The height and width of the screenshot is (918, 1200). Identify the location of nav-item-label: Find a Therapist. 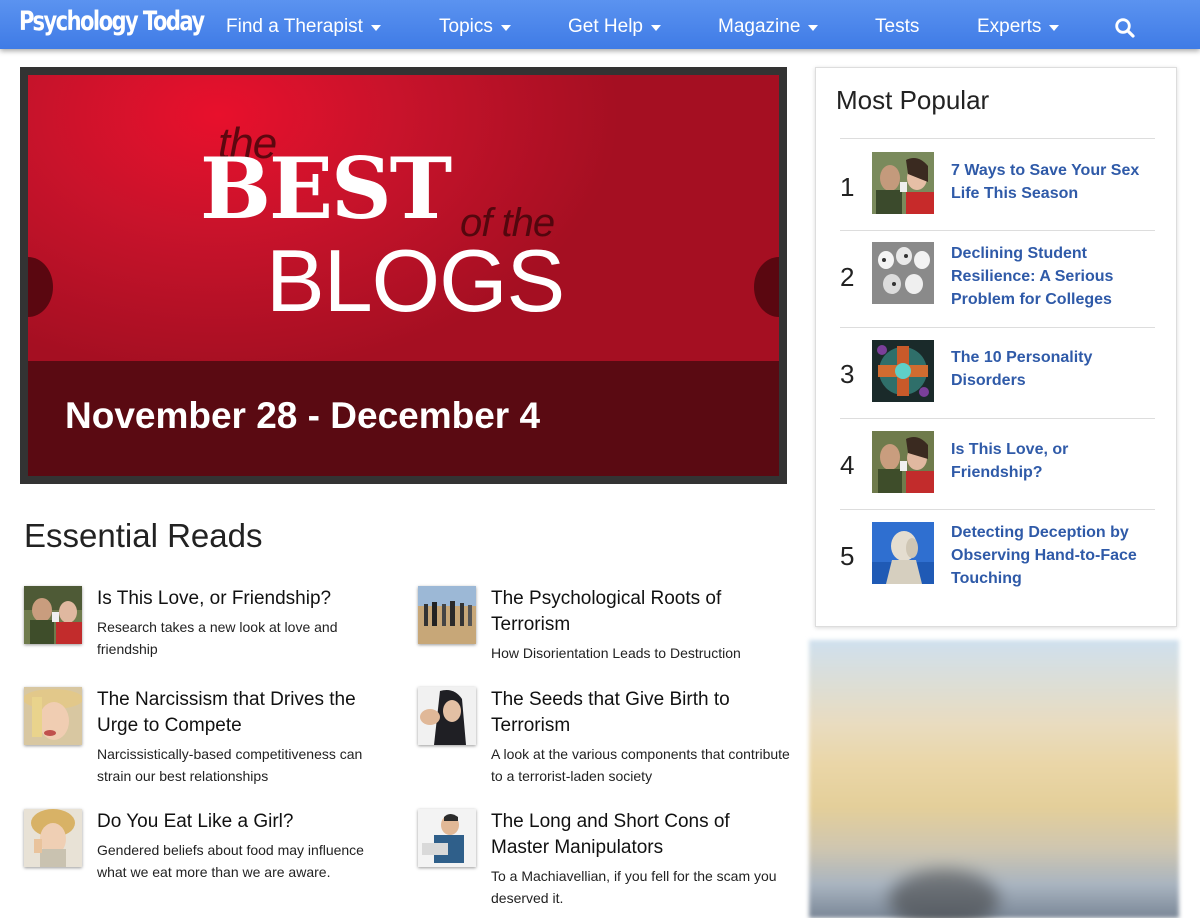
(294, 26).